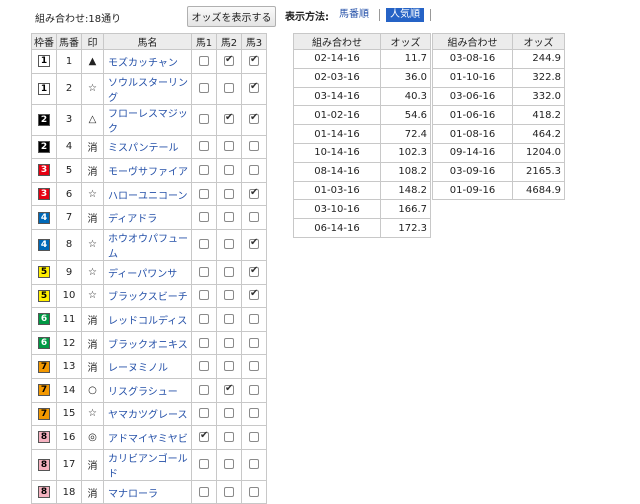 This screenshot has height=504, width=640. What do you see at coordinates (44, 390) in the screenshot?
I see `waku-badge: 7` at bounding box center [44, 390].